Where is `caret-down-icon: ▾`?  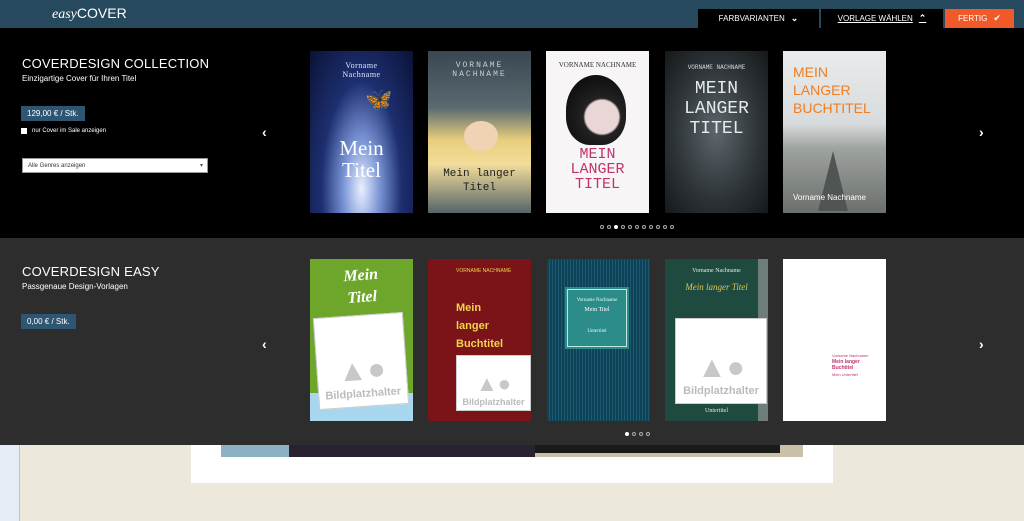
caret-down-icon: ▾ is located at coordinates (201, 166).